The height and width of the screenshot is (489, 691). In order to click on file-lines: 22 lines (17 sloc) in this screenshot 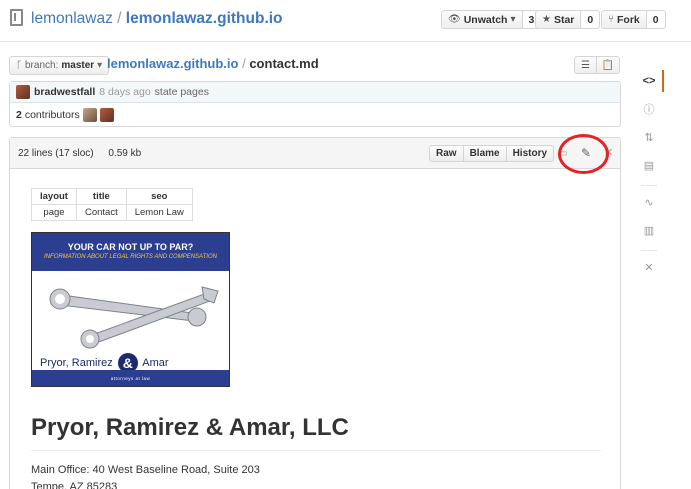, I will do `click(56, 153)`.